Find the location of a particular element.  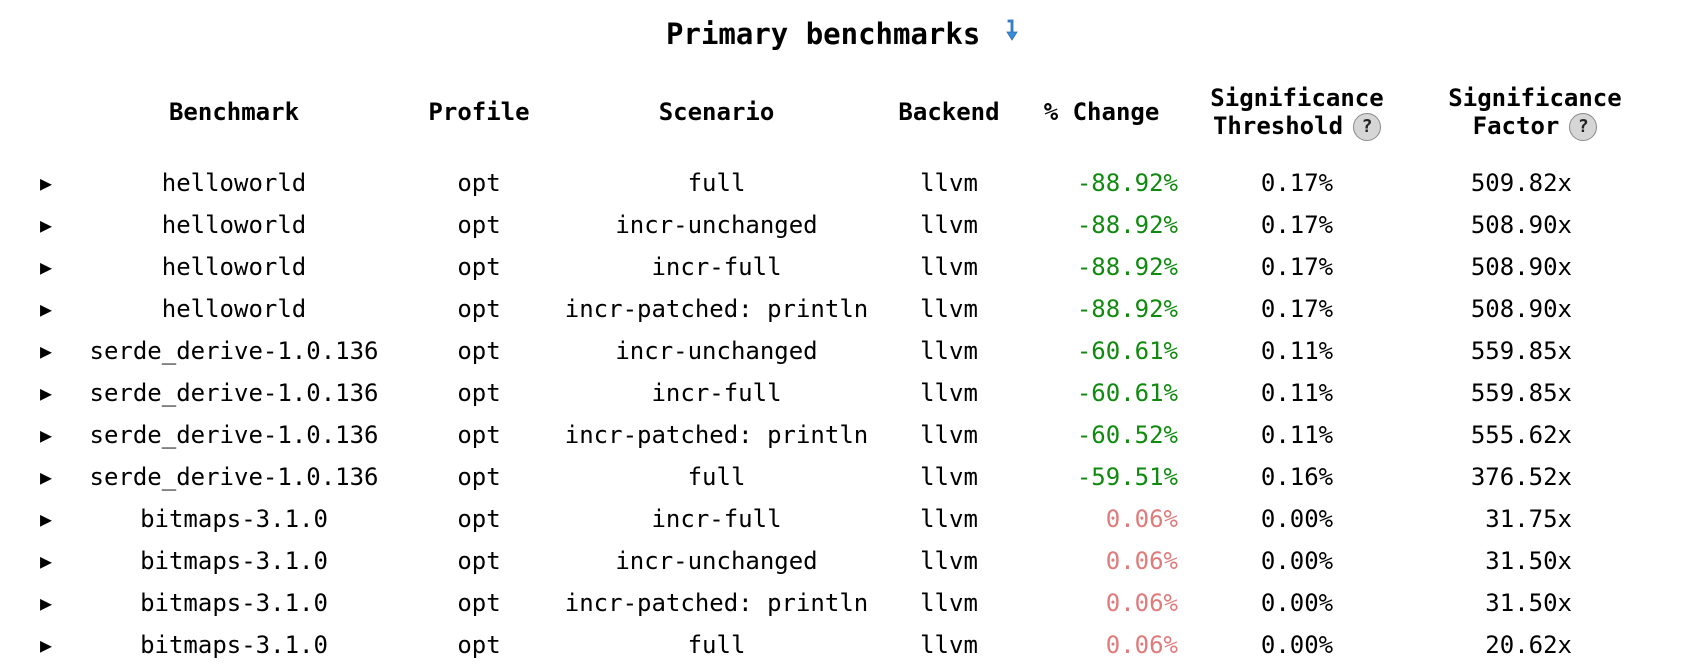

header-factor-line1: Significance is located at coordinates (1535, 97).